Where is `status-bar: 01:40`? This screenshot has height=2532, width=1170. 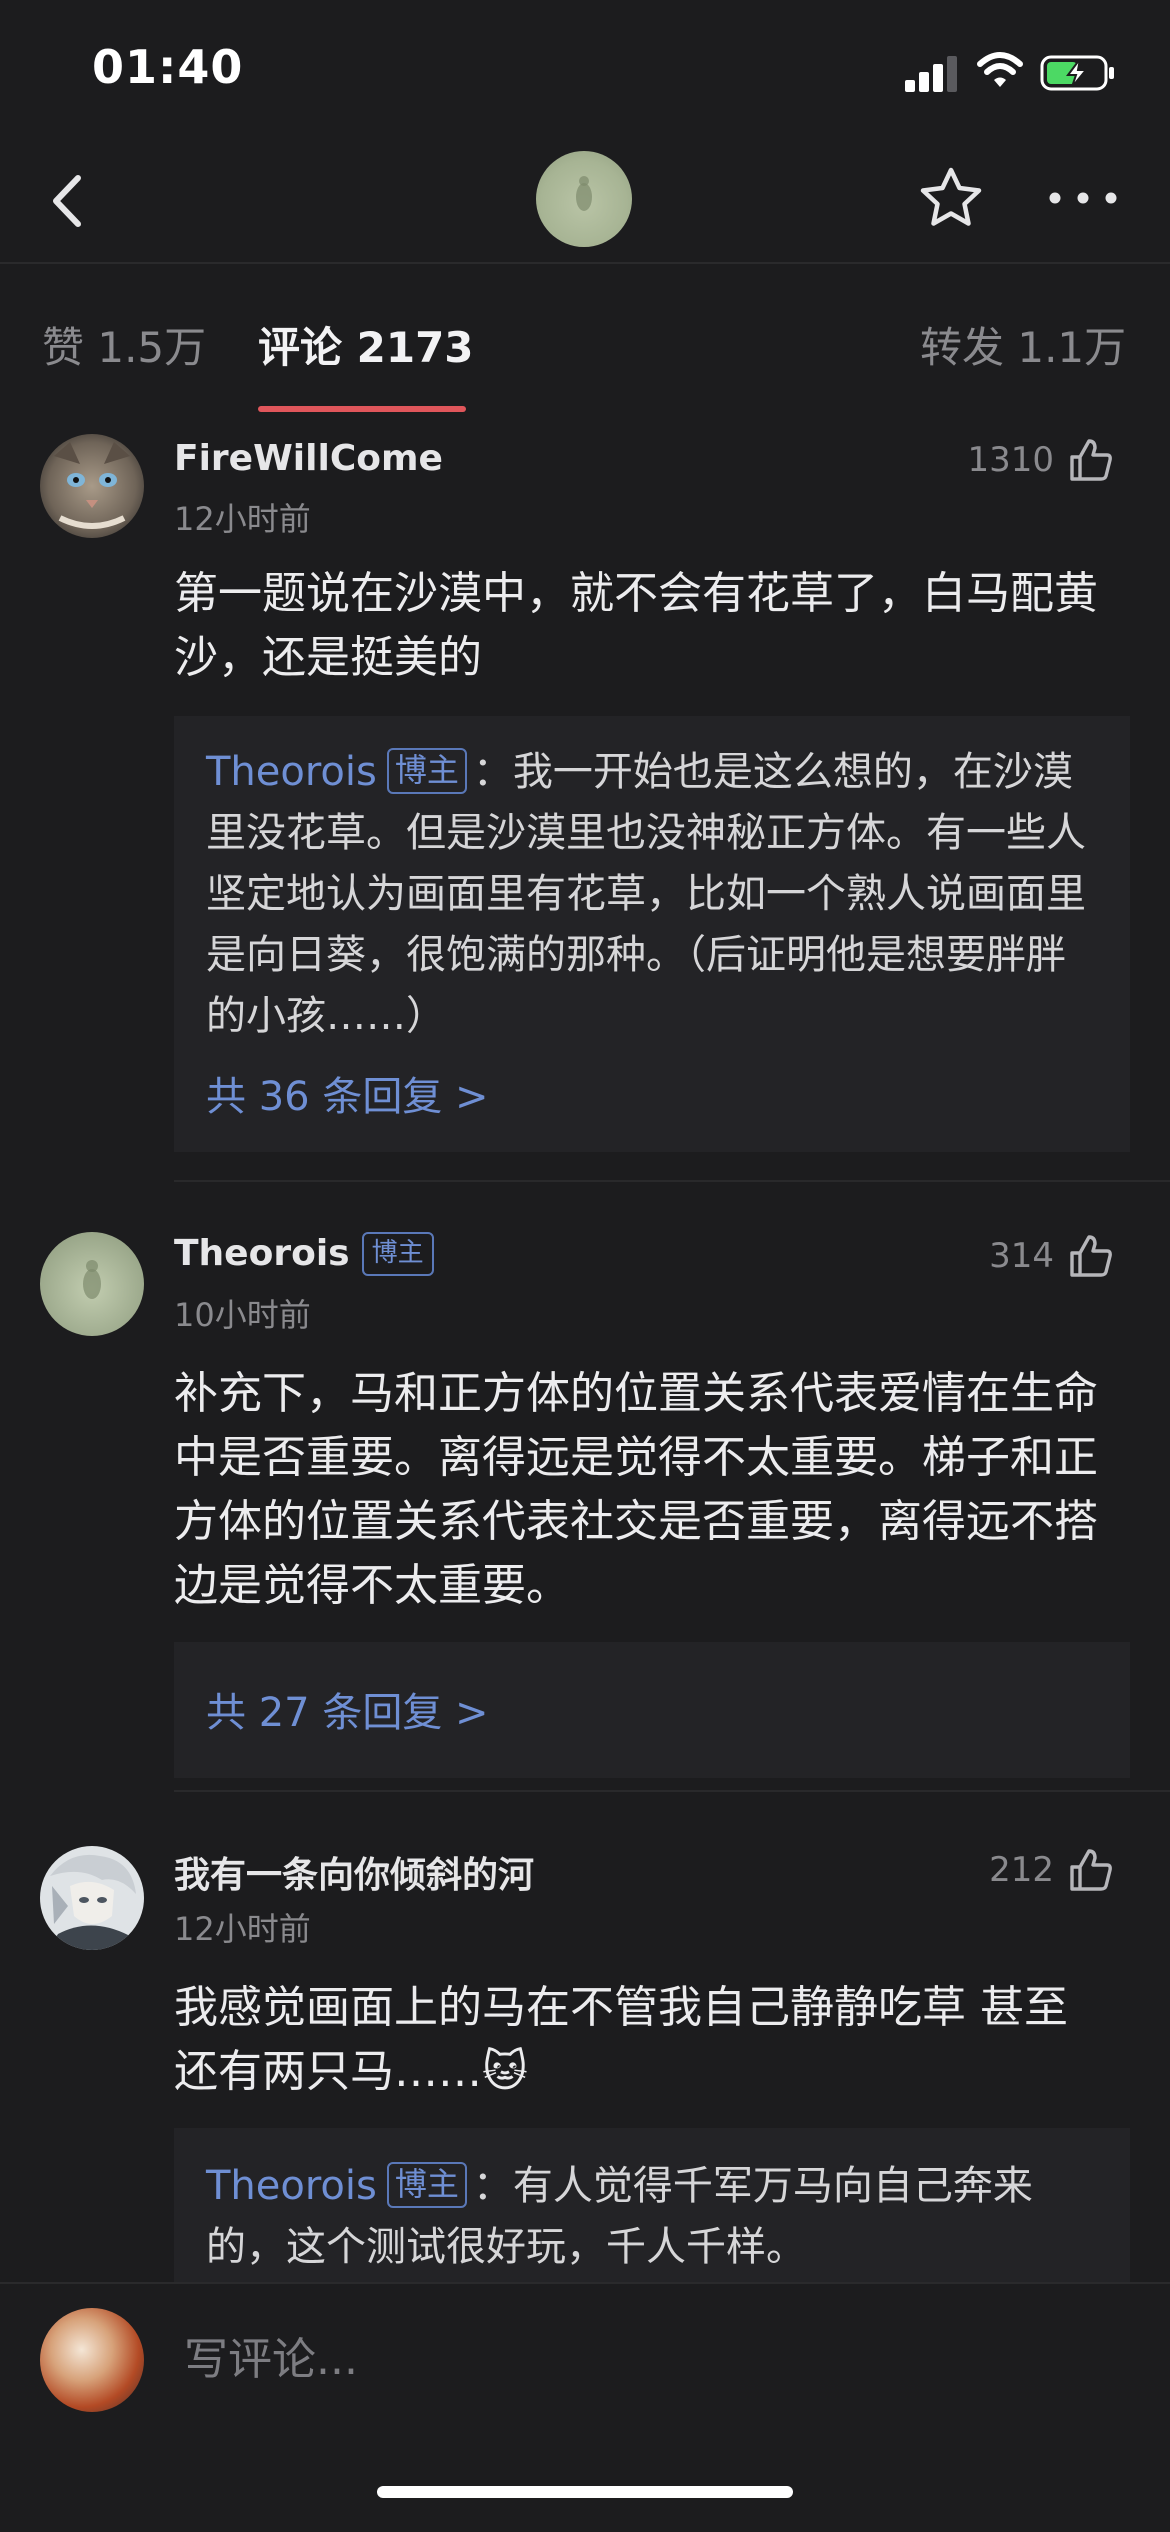
status-bar: 01:40 is located at coordinates (585, 70).